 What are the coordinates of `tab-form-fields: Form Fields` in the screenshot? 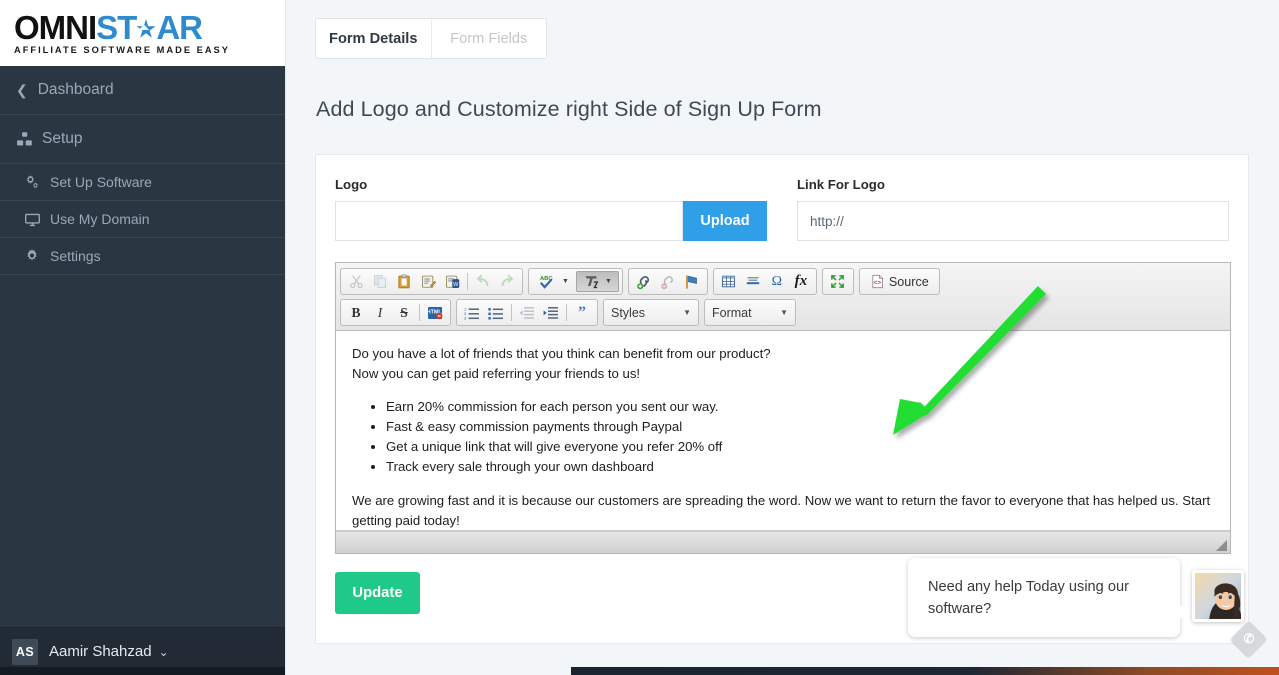 It's located at (488, 38).